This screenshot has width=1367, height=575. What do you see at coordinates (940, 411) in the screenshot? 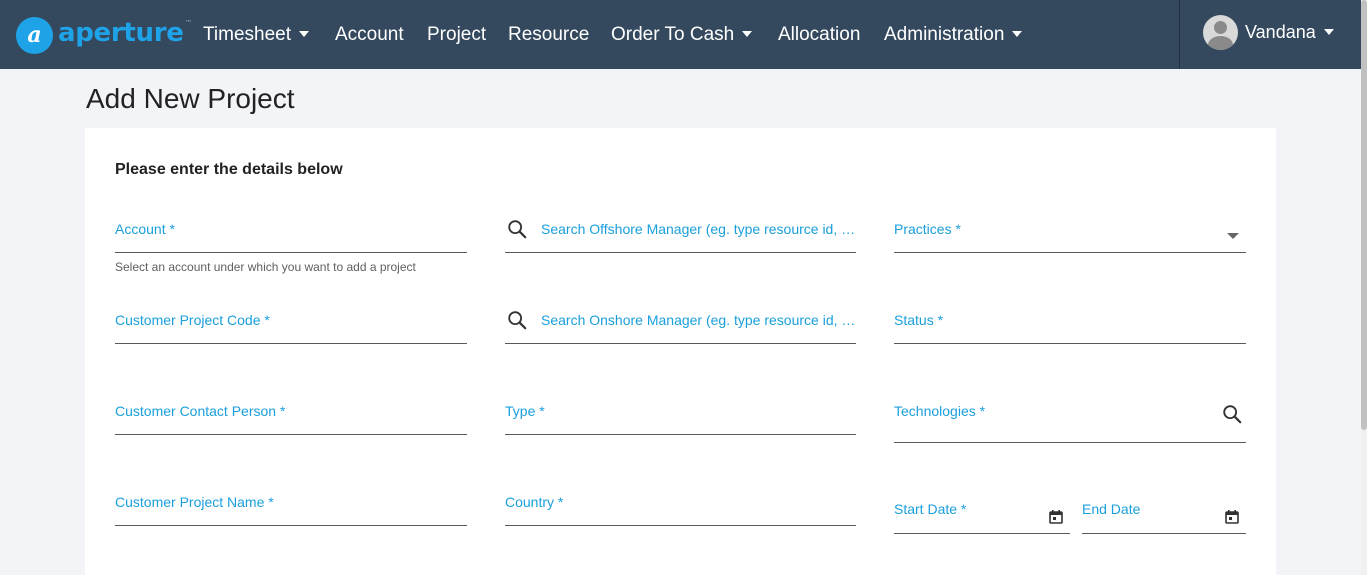
I see `technologies-label: Technologies *` at bounding box center [940, 411].